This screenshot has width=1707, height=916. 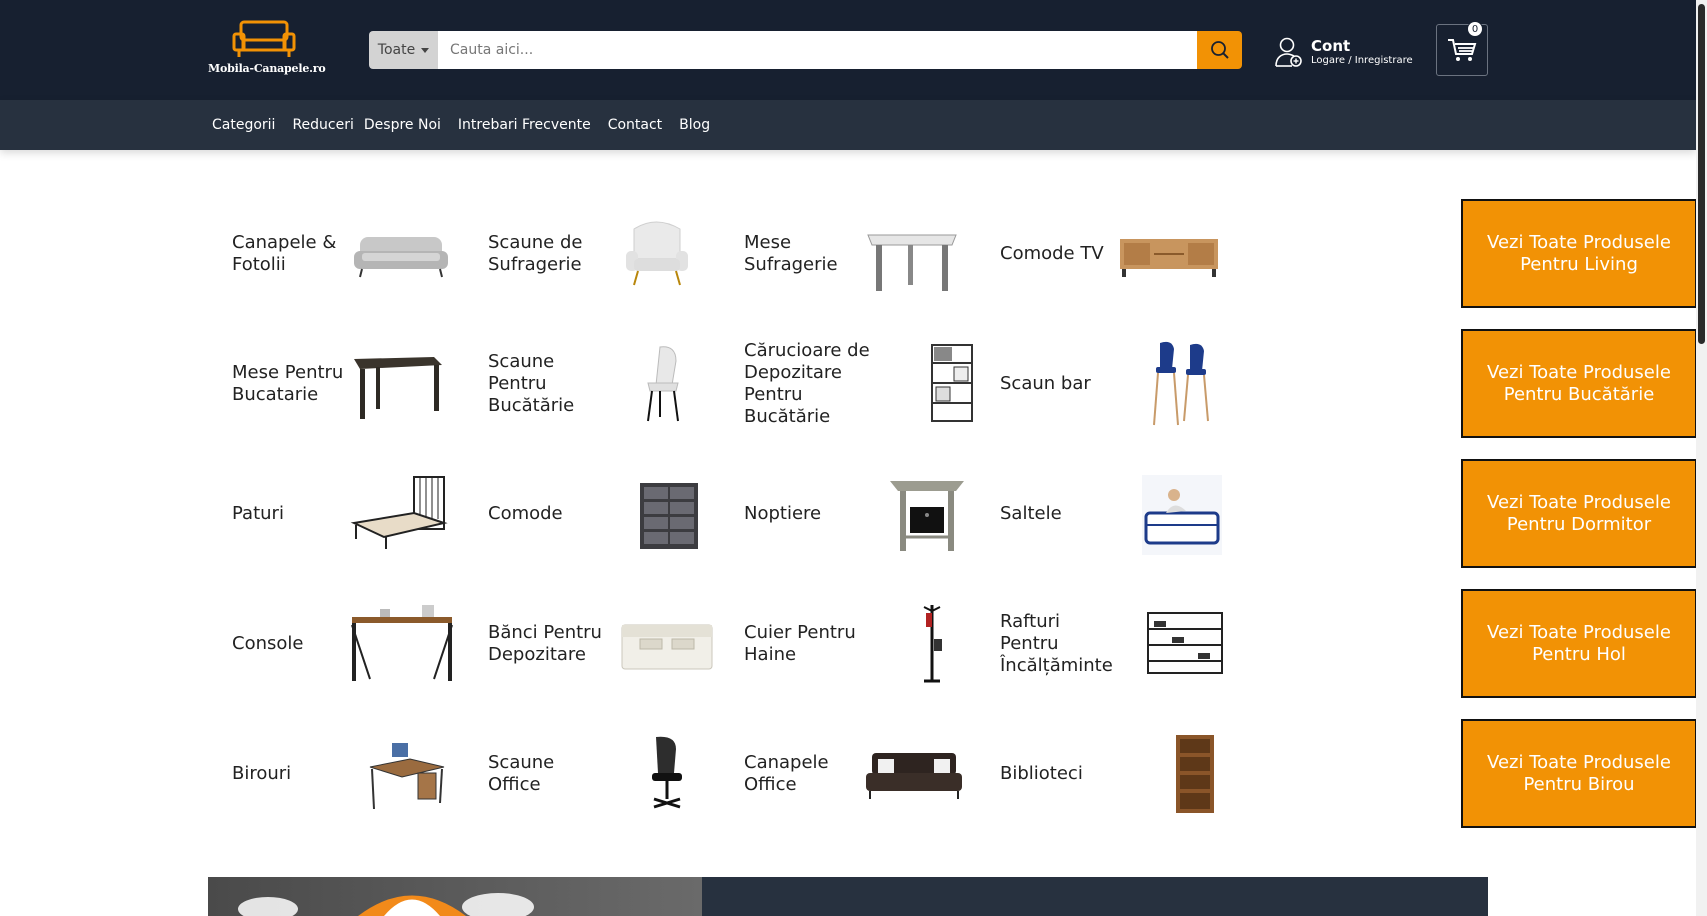 What do you see at coordinates (783, 513) in the screenshot?
I see `category-label: Noptiere` at bounding box center [783, 513].